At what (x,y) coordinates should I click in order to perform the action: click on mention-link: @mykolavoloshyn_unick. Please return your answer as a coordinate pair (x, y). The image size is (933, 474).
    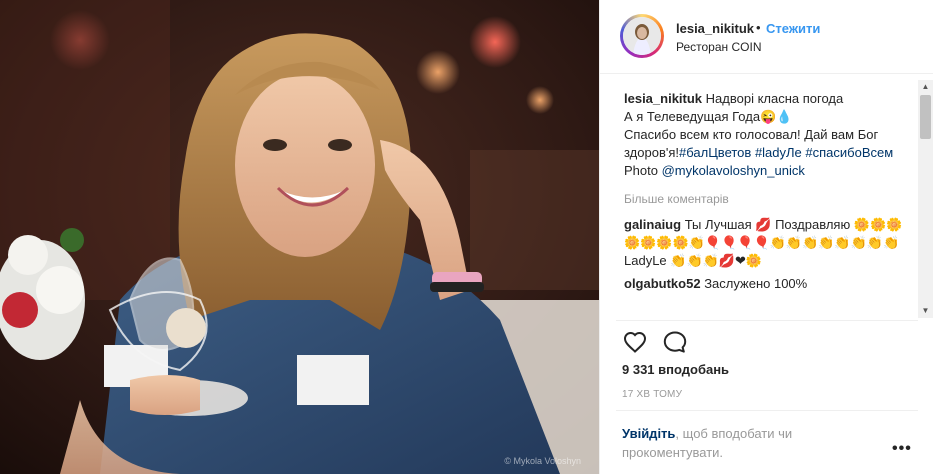
    Looking at the image, I should click on (733, 170).